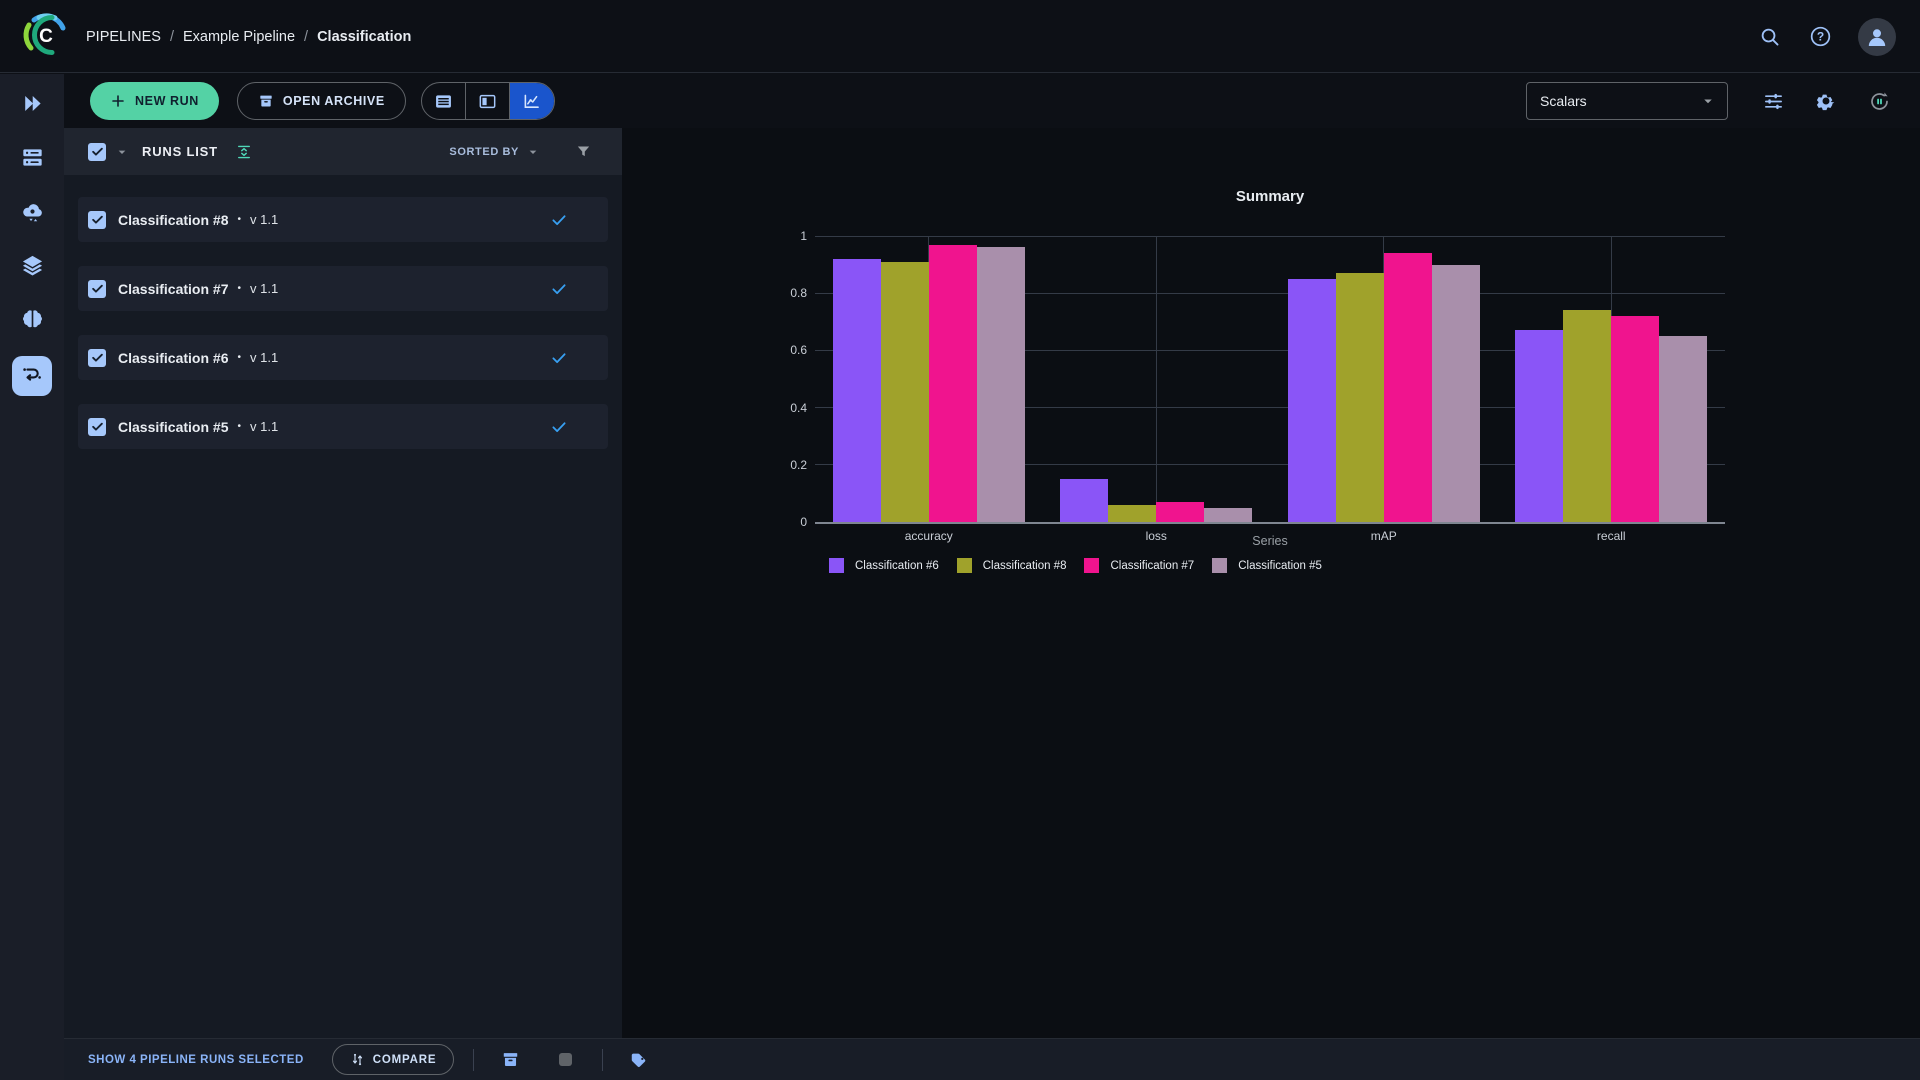  What do you see at coordinates (1383, 536) in the screenshot?
I see `x-tick-label: mAP` at bounding box center [1383, 536].